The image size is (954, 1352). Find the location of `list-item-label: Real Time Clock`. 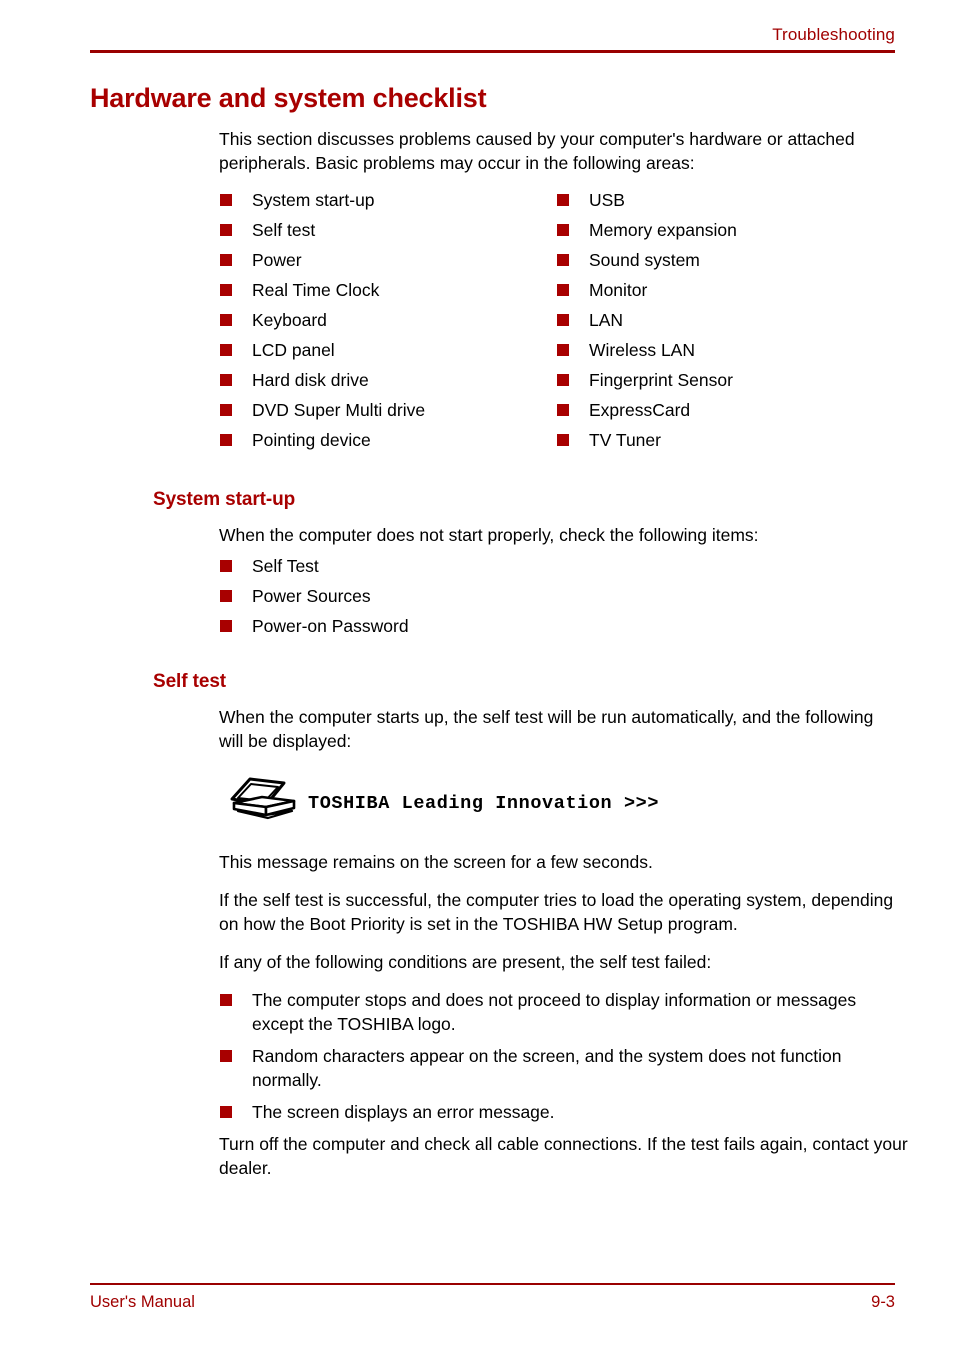

list-item-label: Real Time Clock is located at coordinates (316, 290).